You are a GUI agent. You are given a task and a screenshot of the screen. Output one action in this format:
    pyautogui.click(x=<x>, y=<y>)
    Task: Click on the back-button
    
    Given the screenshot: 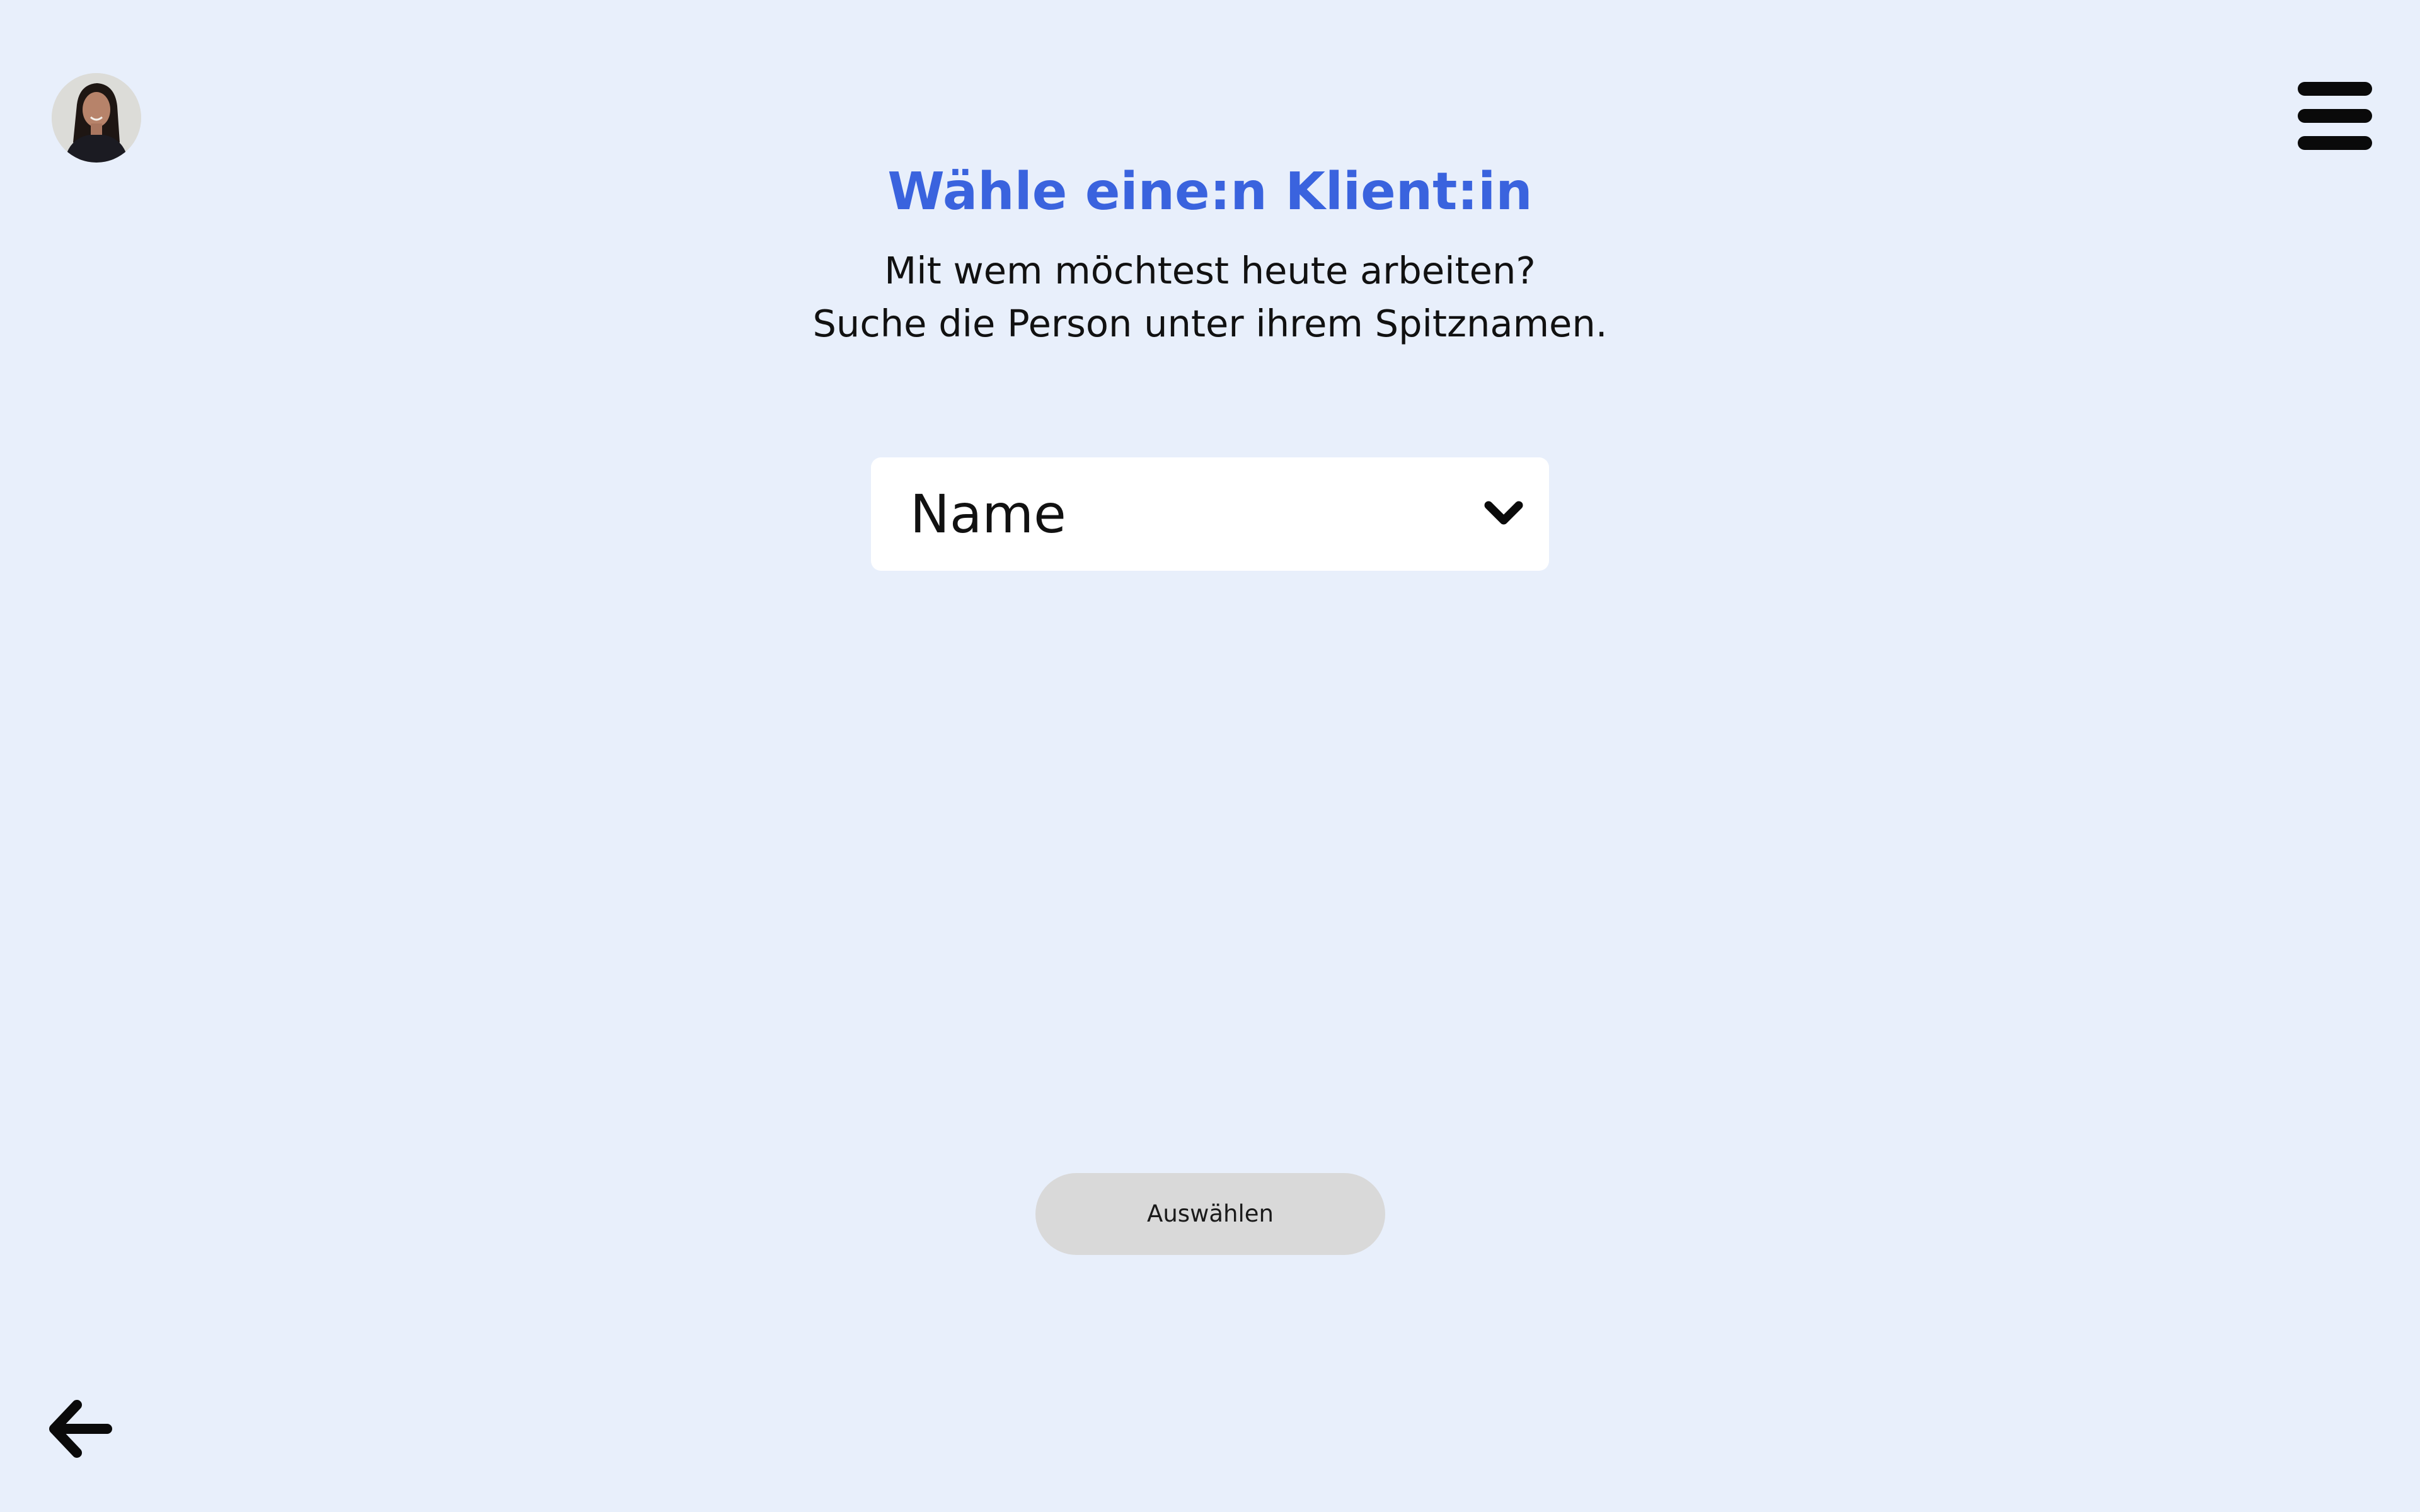 What is the action you would take?
    pyautogui.click(x=79, y=1428)
    